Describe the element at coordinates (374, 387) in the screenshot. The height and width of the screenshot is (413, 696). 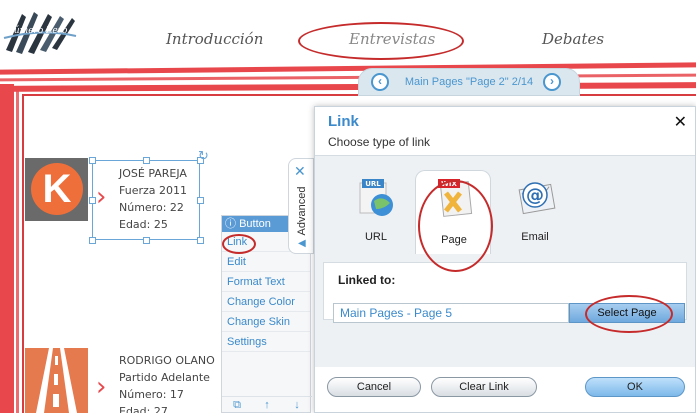
I see `cancel-button: Cancel` at that location.